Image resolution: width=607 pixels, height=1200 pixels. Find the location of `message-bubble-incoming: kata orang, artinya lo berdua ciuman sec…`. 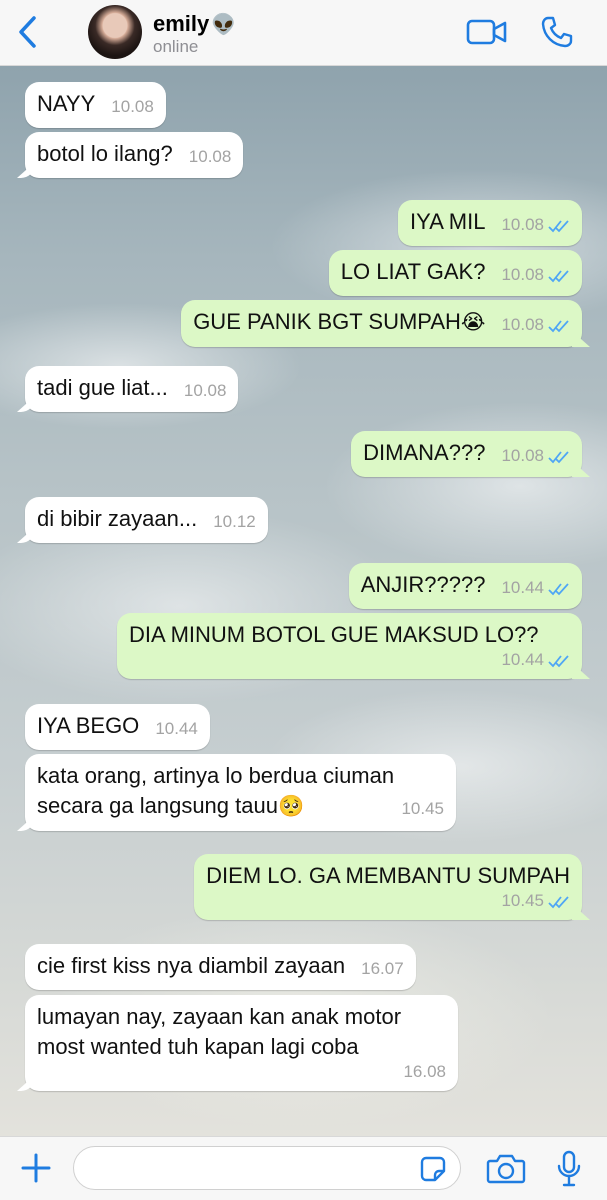

message-bubble-incoming: kata orang, artinya lo berdua ciuman sec… is located at coordinates (240, 792).